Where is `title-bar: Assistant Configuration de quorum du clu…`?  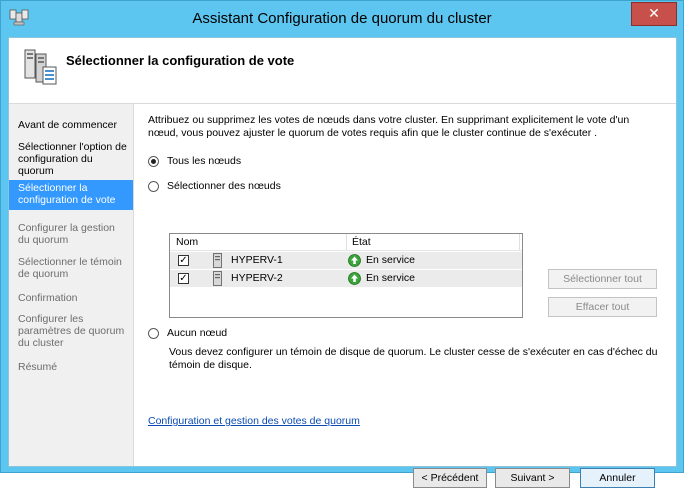
title-bar: Assistant Configuration de quorum du clu… is located at coordinates (342, 18).